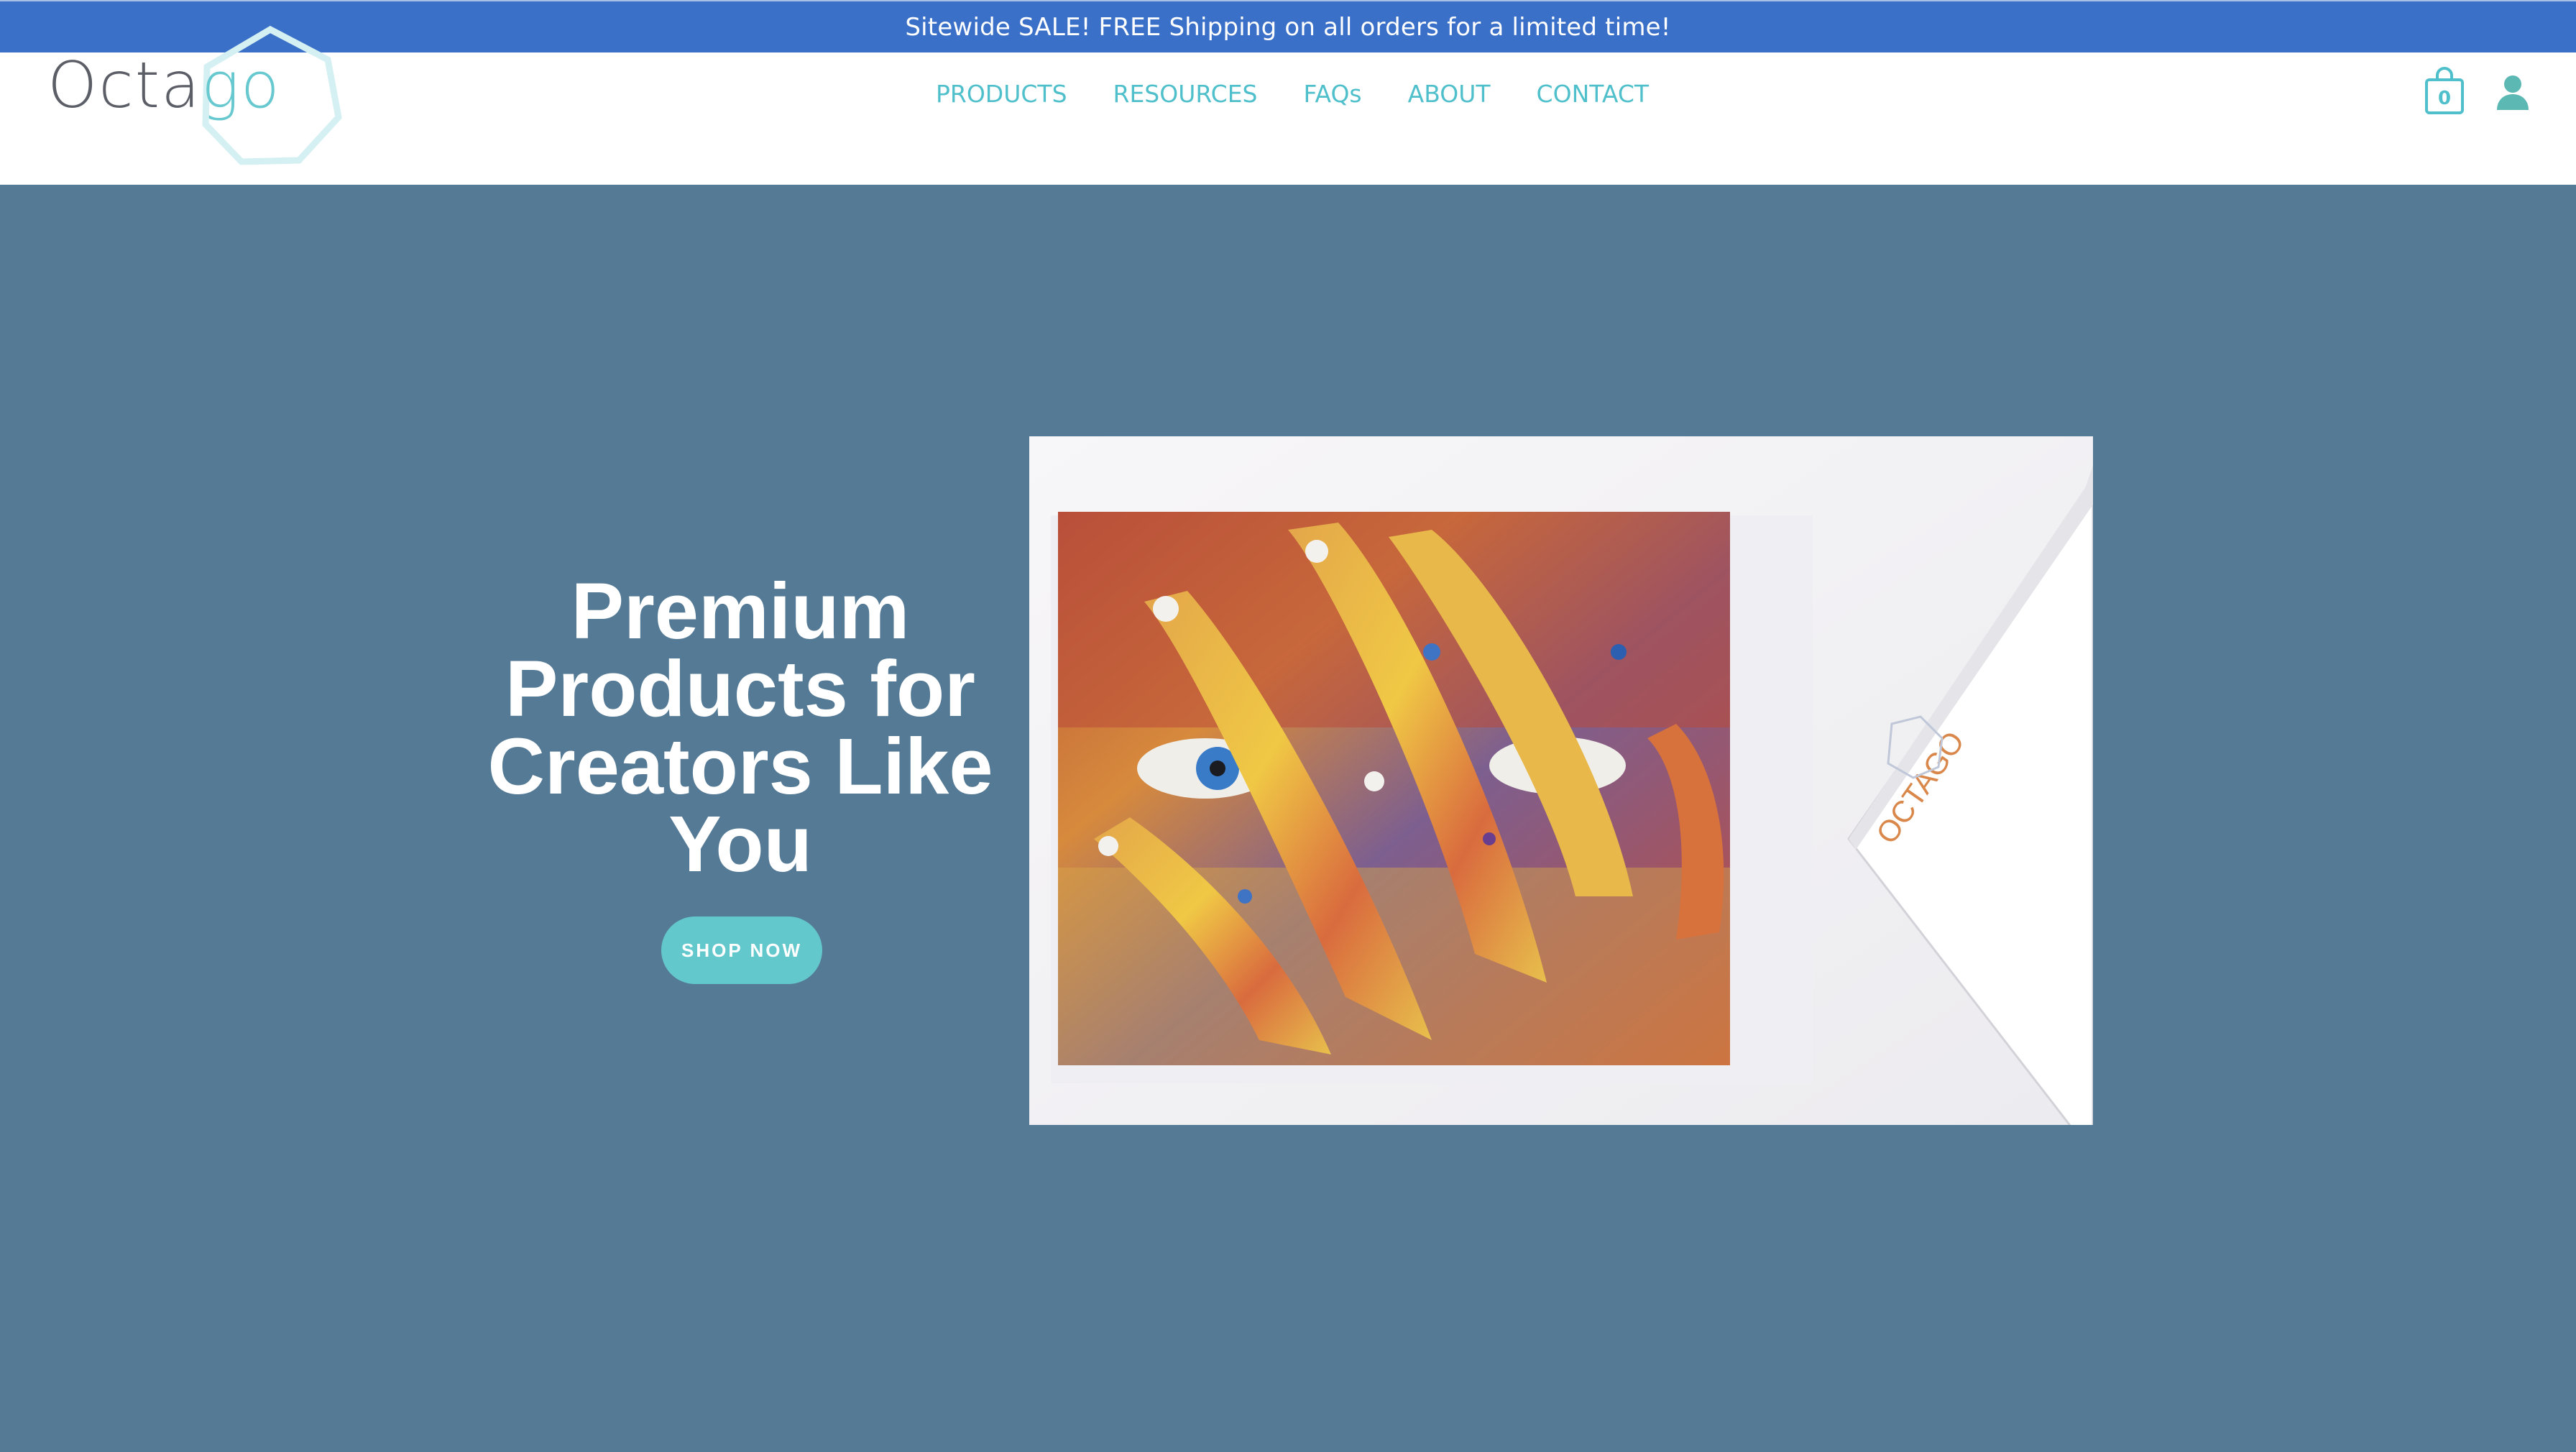 The image size is (2576, 1452). What do you see at coordinates (741, 950) in the screenshot?
I see `shop-now-button: SHOP NOW` at bounding box center [741, 950].